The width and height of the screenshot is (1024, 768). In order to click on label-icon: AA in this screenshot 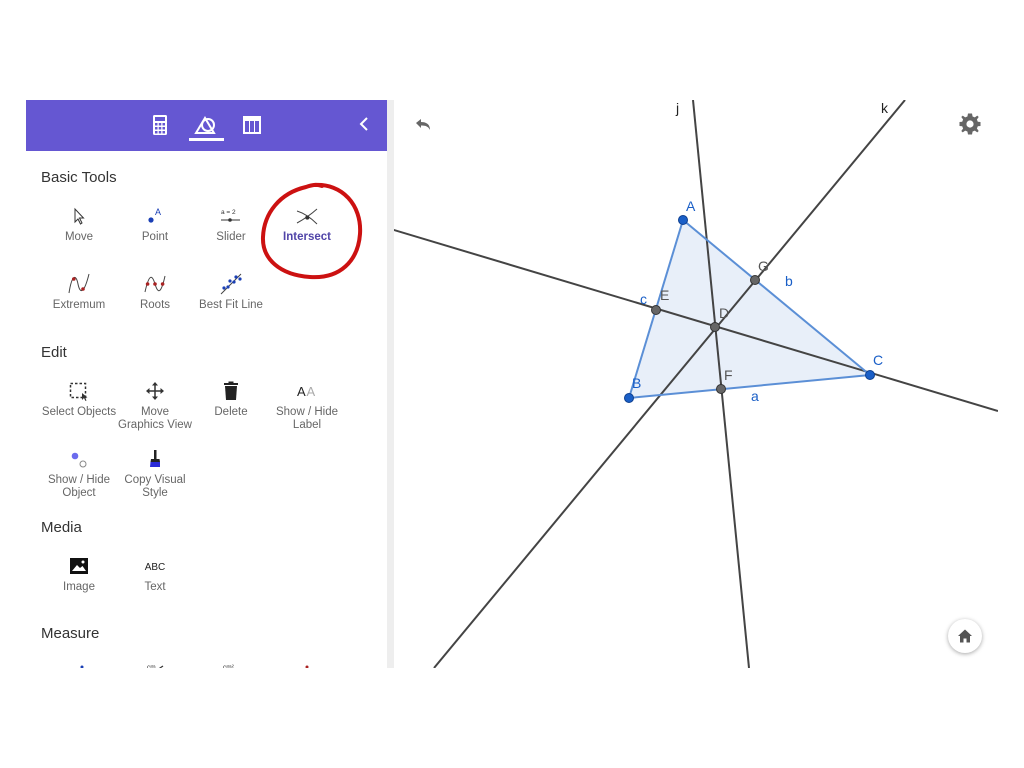, I will do `click(306, 391)`.